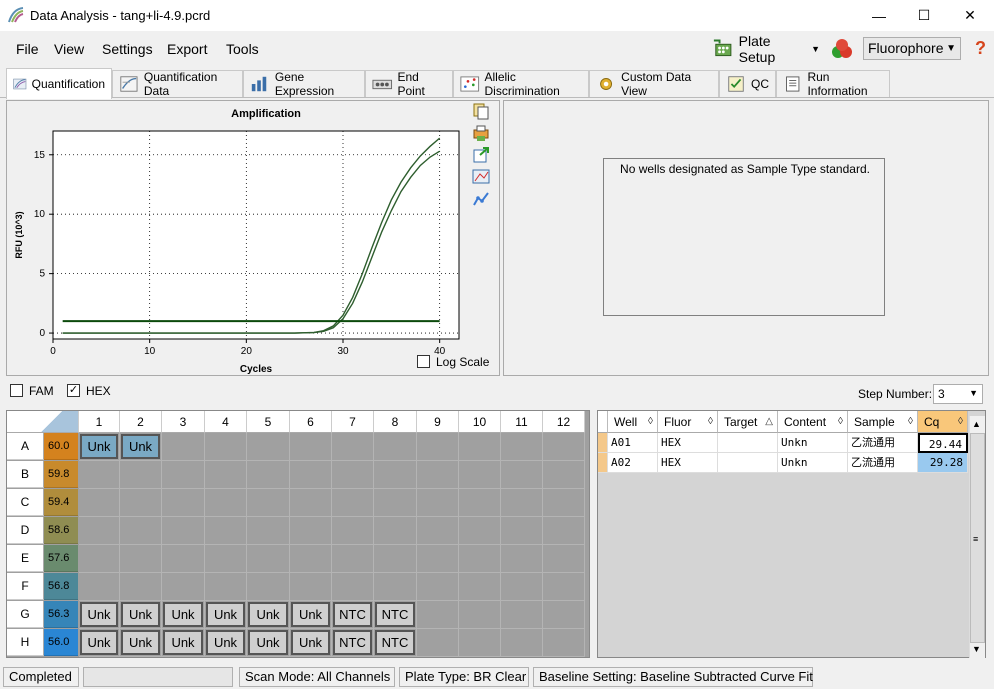 This screenshot has width=994, height=689. Describe the element at coordinates (311, 503) in the screenshot. I see `plate-well-C6` at that location.